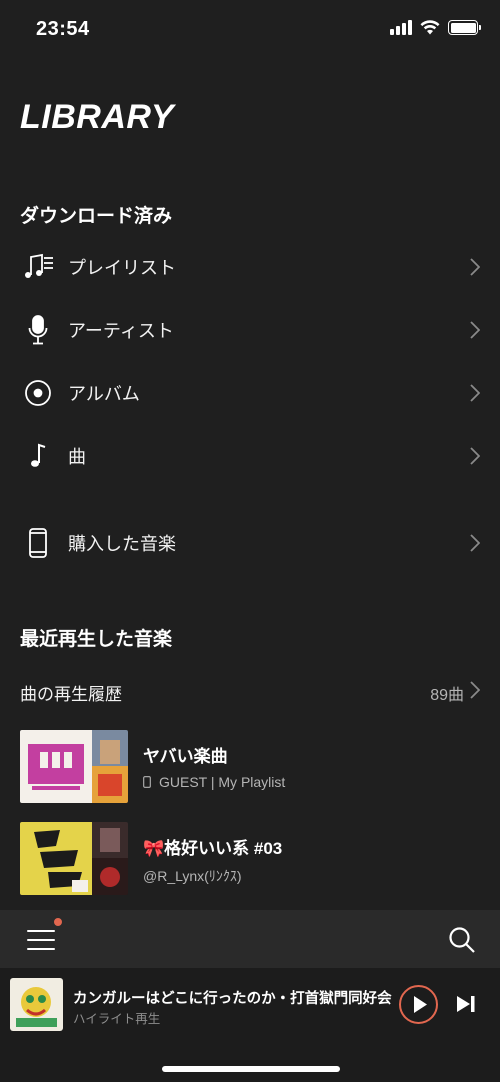 Image resolution: width=500 pixels, height=1082 pixels. Describe the element at coordinates (250, 939) in the screenshot. I see `bottom-nav` at that location.